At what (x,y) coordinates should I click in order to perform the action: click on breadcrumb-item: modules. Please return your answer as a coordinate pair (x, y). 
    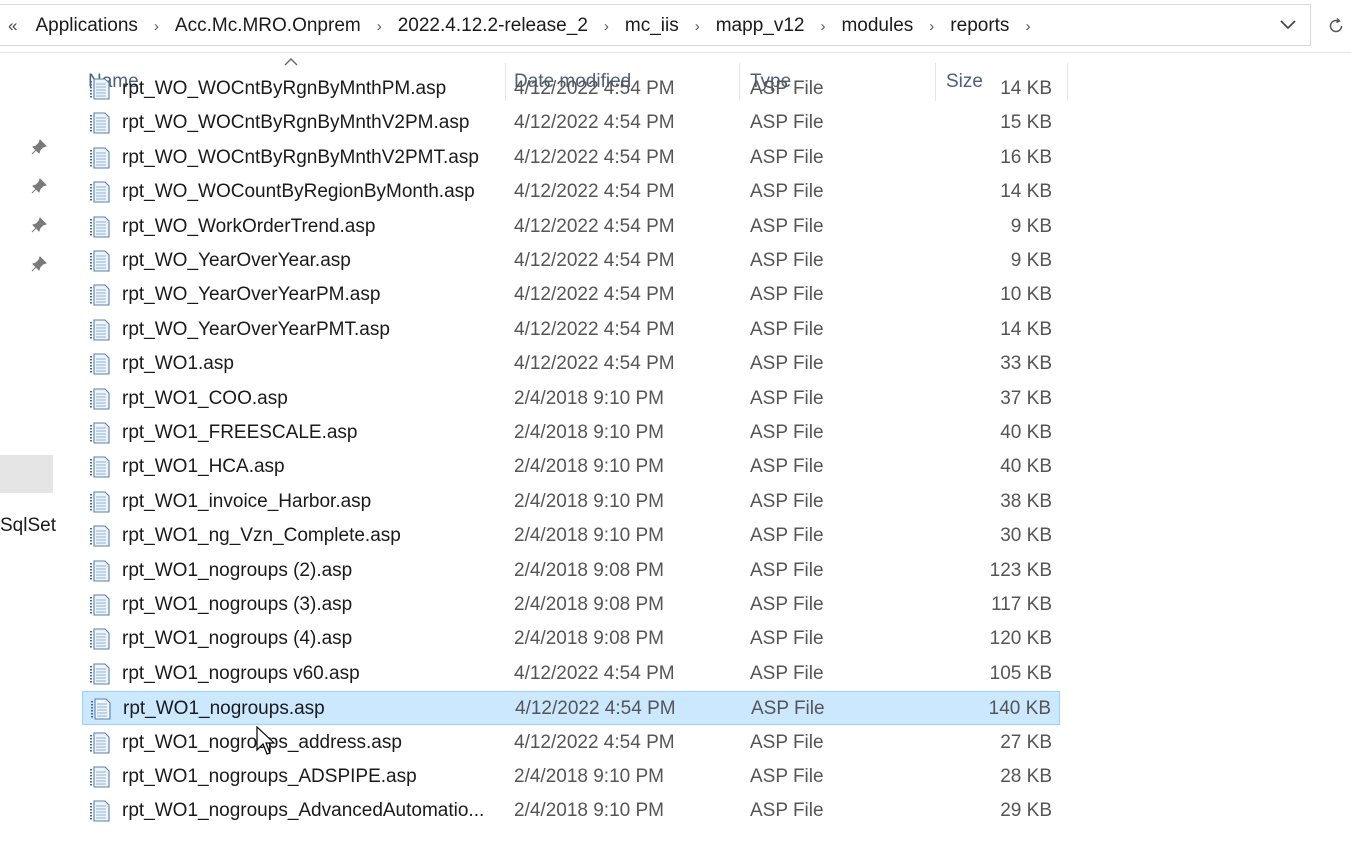
    Looking at the image, I should click on (877, 26).